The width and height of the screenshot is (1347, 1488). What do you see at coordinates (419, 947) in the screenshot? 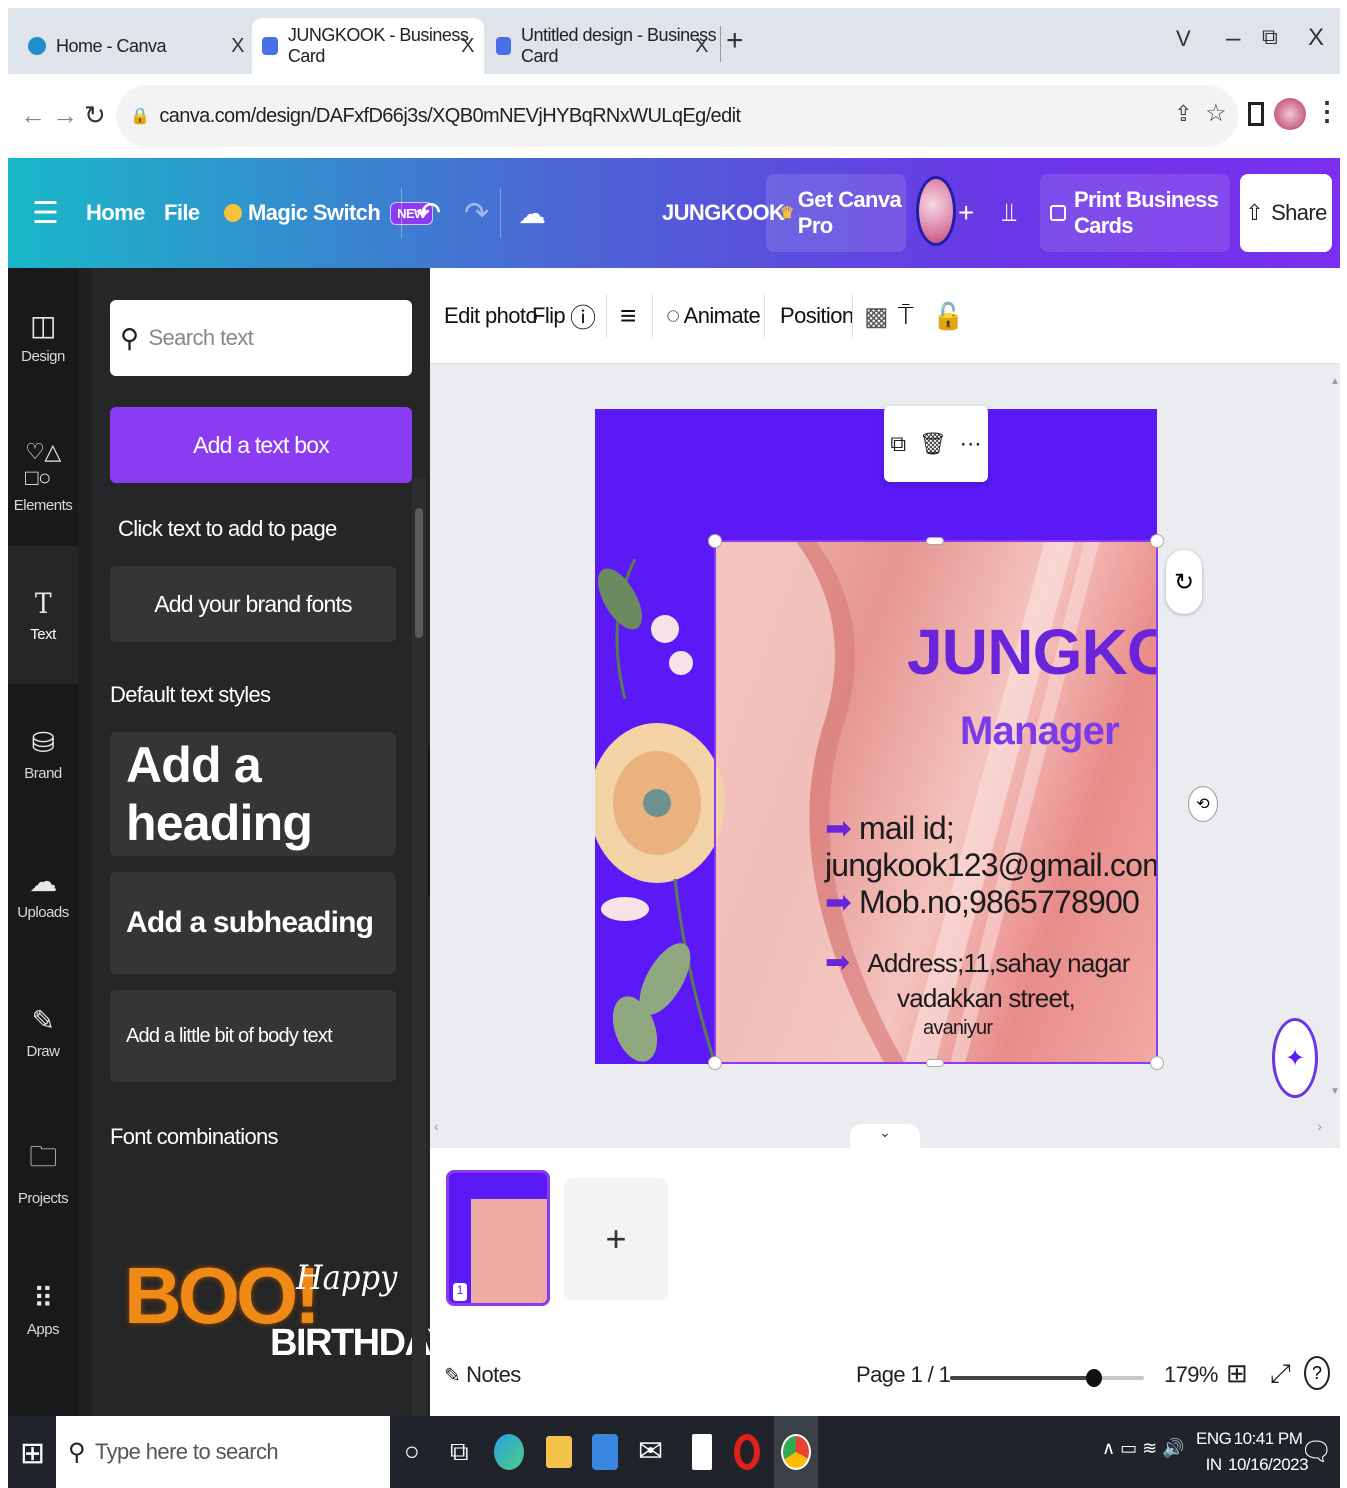
I see `panel-scrollbar` at bounding box center [419, 947].